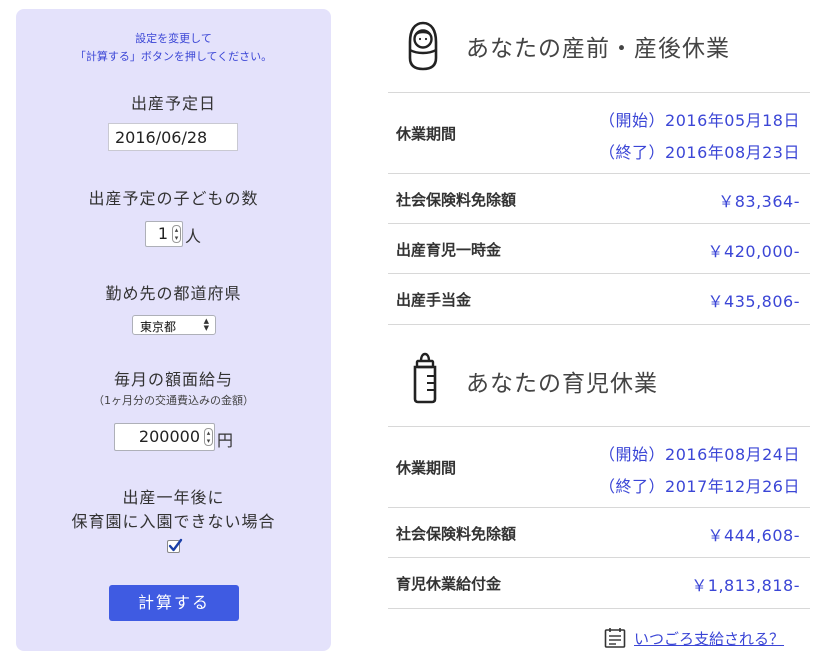 The image size is (832, 663). I want to click on period-start-value: （開始）2016年08月24日, so click(699, 454).